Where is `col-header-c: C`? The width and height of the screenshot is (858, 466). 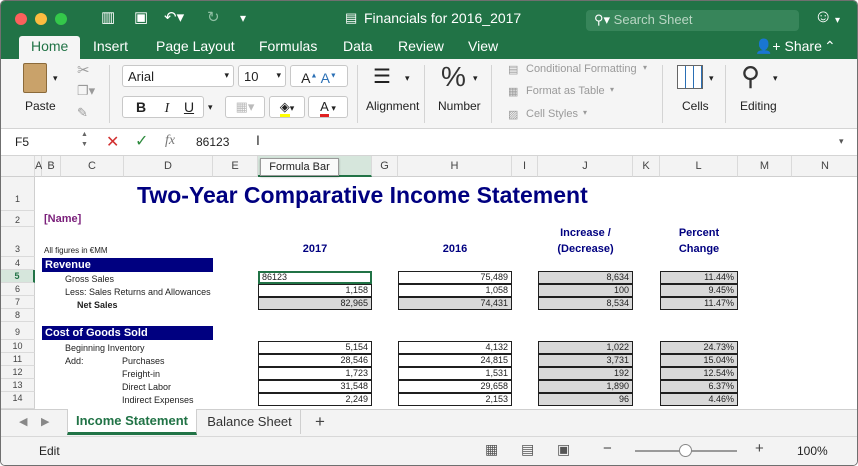 col-header-c: C is located at coordinates (92, 166).